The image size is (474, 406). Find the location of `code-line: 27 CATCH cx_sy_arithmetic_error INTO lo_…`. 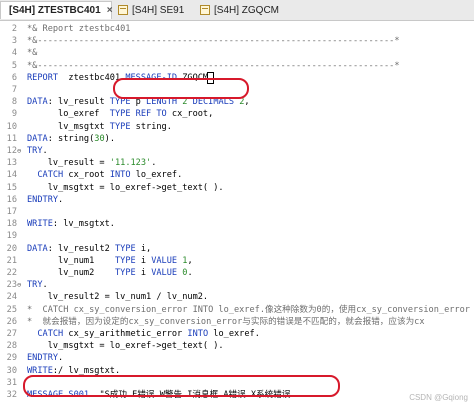

code-line: 27 CATCH cx_sy_arithmetic_error INTO lo_… is located at coordinates (237, 334).